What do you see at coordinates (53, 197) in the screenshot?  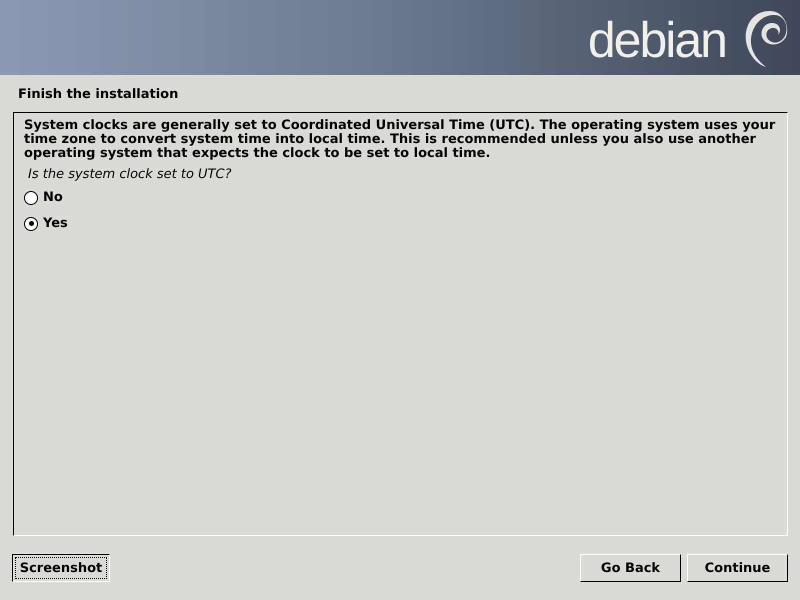 I see `option-label: No` at bounding box center [53, 197].